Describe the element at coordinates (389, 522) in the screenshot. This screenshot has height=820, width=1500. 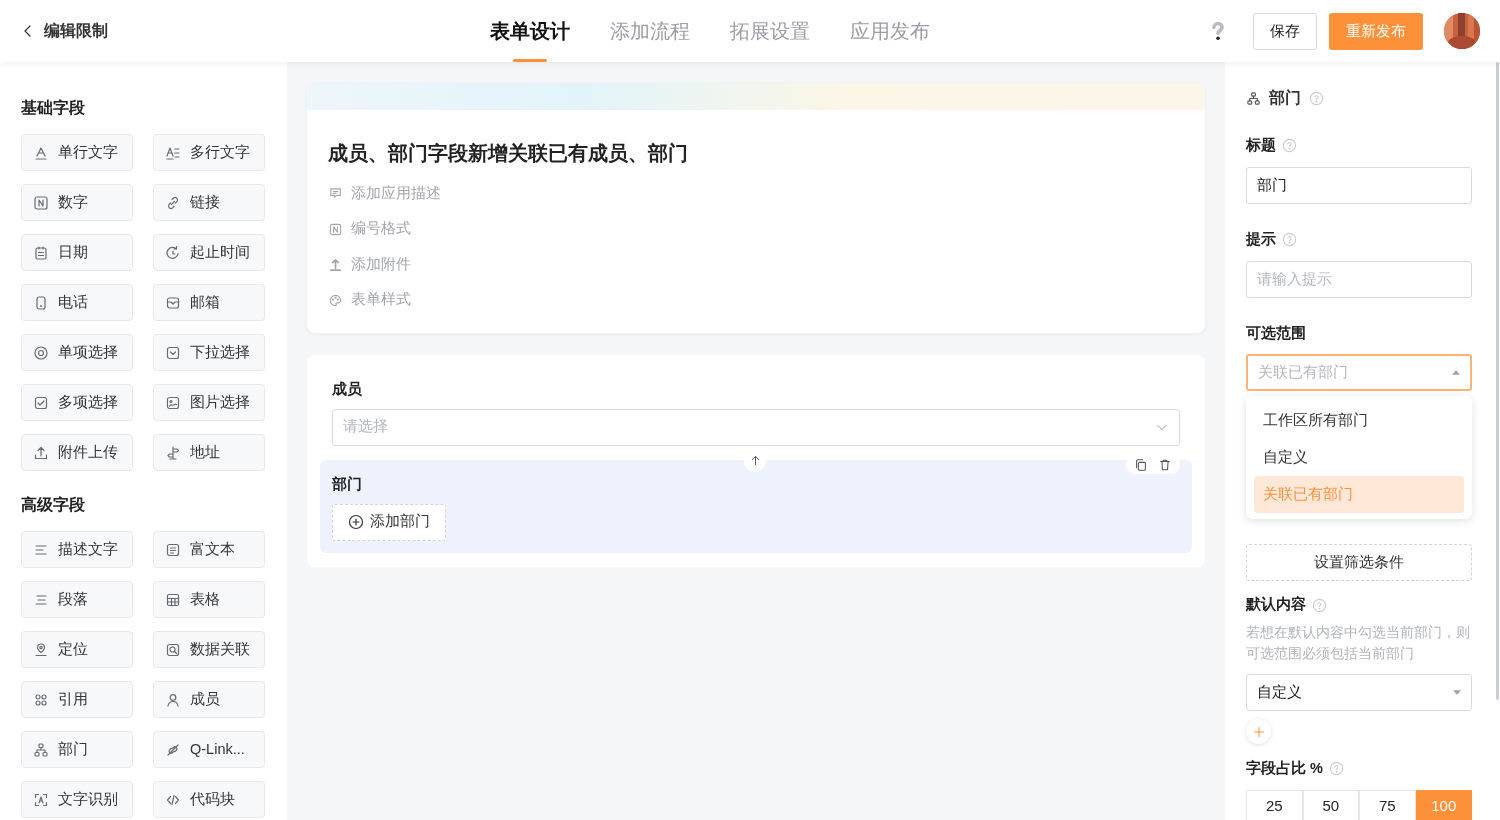
I see `add-department-button: 添加部门` at that location.